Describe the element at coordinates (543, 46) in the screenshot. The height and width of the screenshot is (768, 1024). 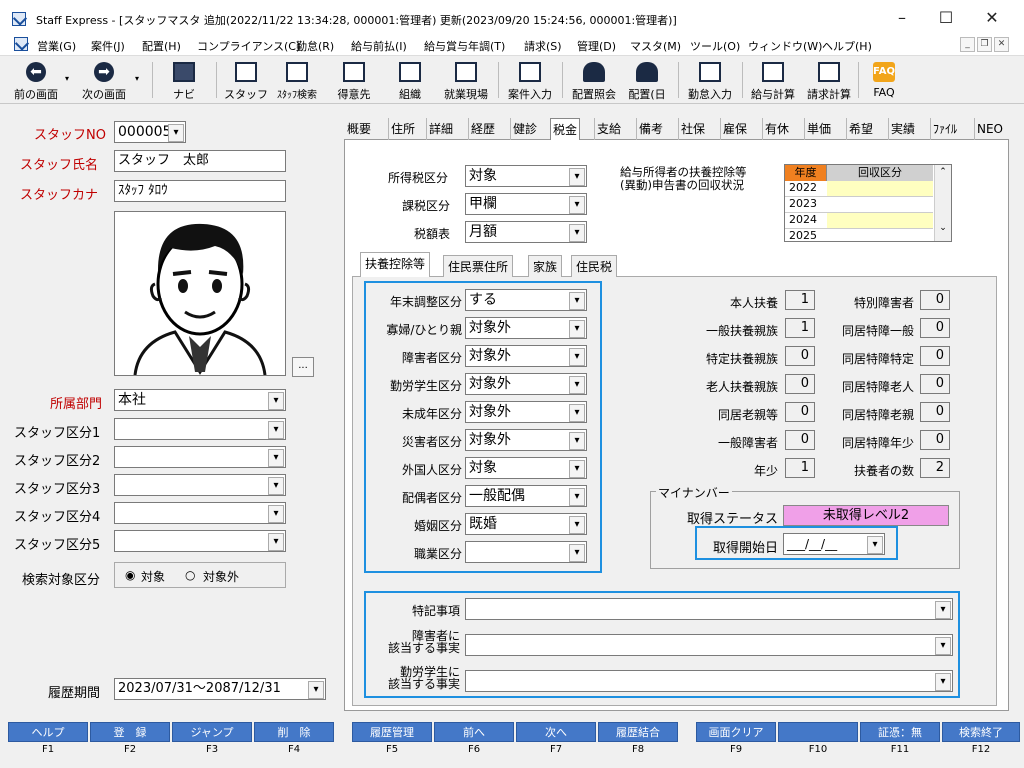
I see `menu-billing: 請求(S)` at that location.